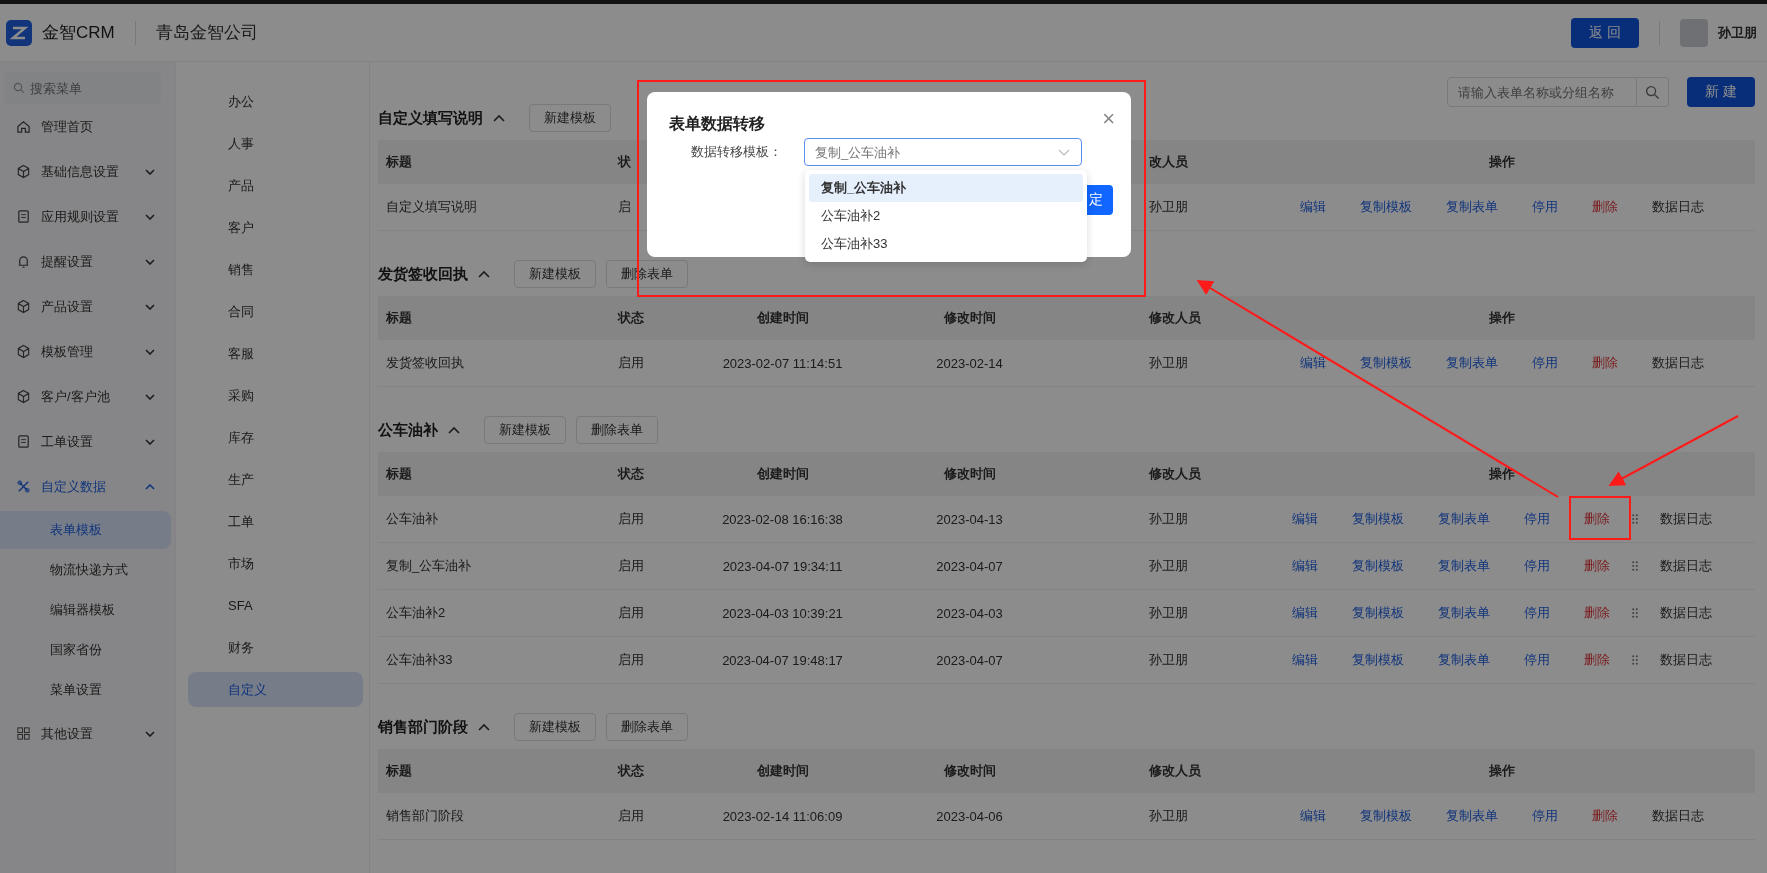 This screenshot has height=873, width=1767. I want to click on category-item: 自定义, so click(275, 689).